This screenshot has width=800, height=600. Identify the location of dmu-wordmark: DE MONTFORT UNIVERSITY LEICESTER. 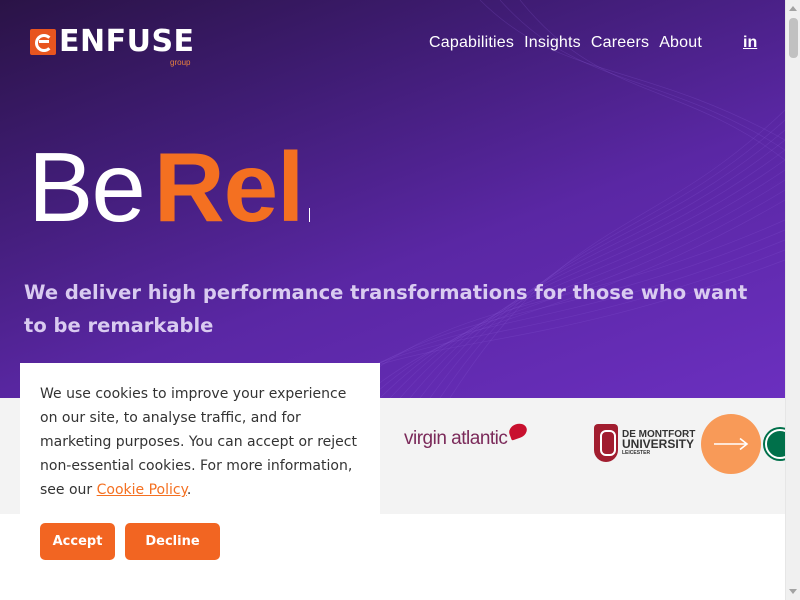
(658, 443).